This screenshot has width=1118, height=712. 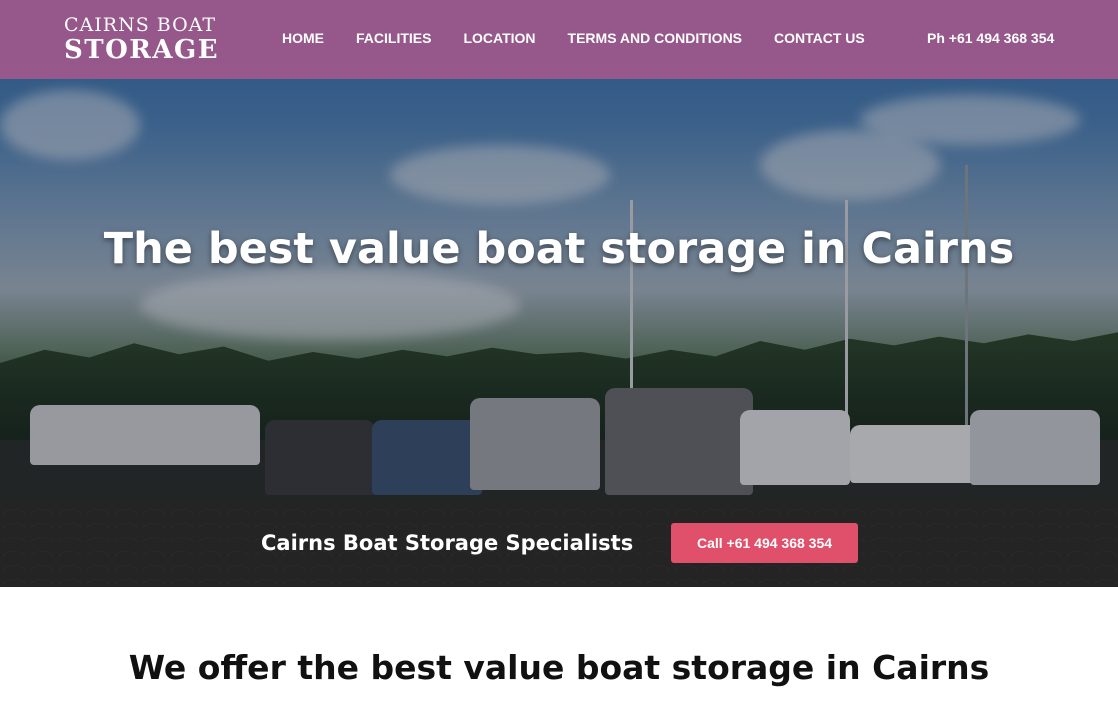 I want to click on nav-location: LOCATION, so click(x=499, y=38).